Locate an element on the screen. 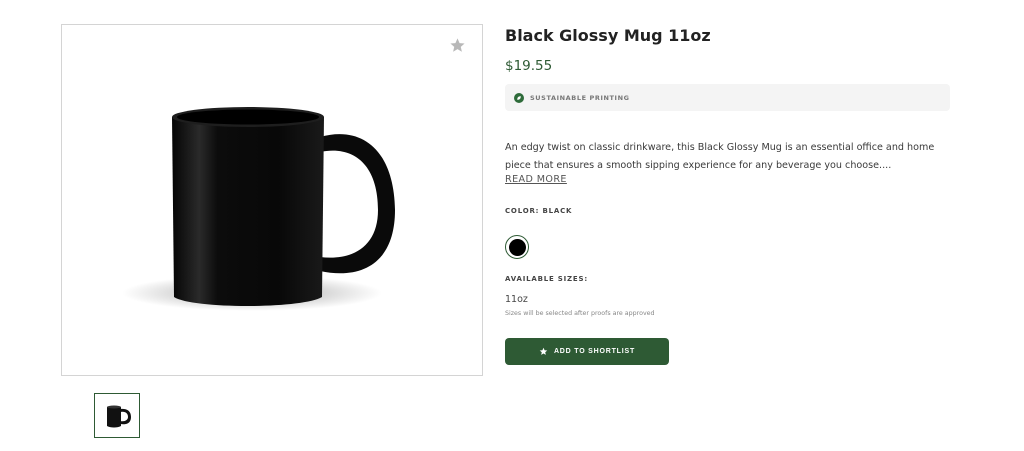  mug-thumbnail-image is located at coordinates (119, 416).